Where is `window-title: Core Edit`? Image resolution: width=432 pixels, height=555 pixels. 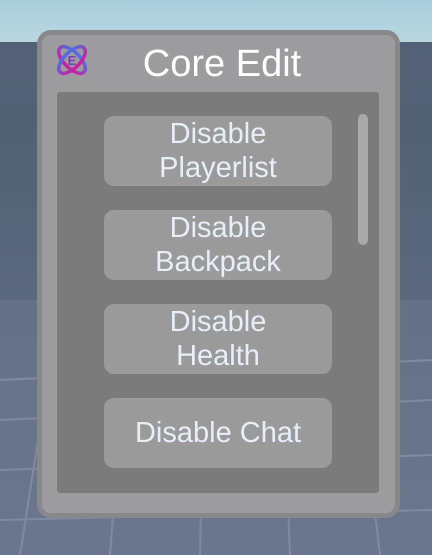
window-title: Core Edit is located at coordinates (222, 64).